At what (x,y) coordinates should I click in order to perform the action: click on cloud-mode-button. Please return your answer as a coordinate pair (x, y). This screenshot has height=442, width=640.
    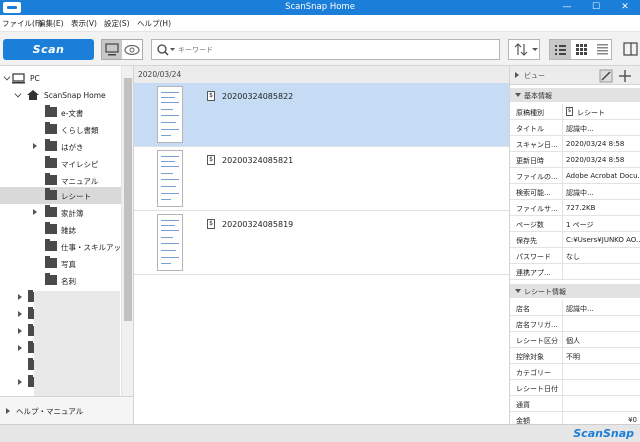
    Looking at the image, I should click on (132, 49).